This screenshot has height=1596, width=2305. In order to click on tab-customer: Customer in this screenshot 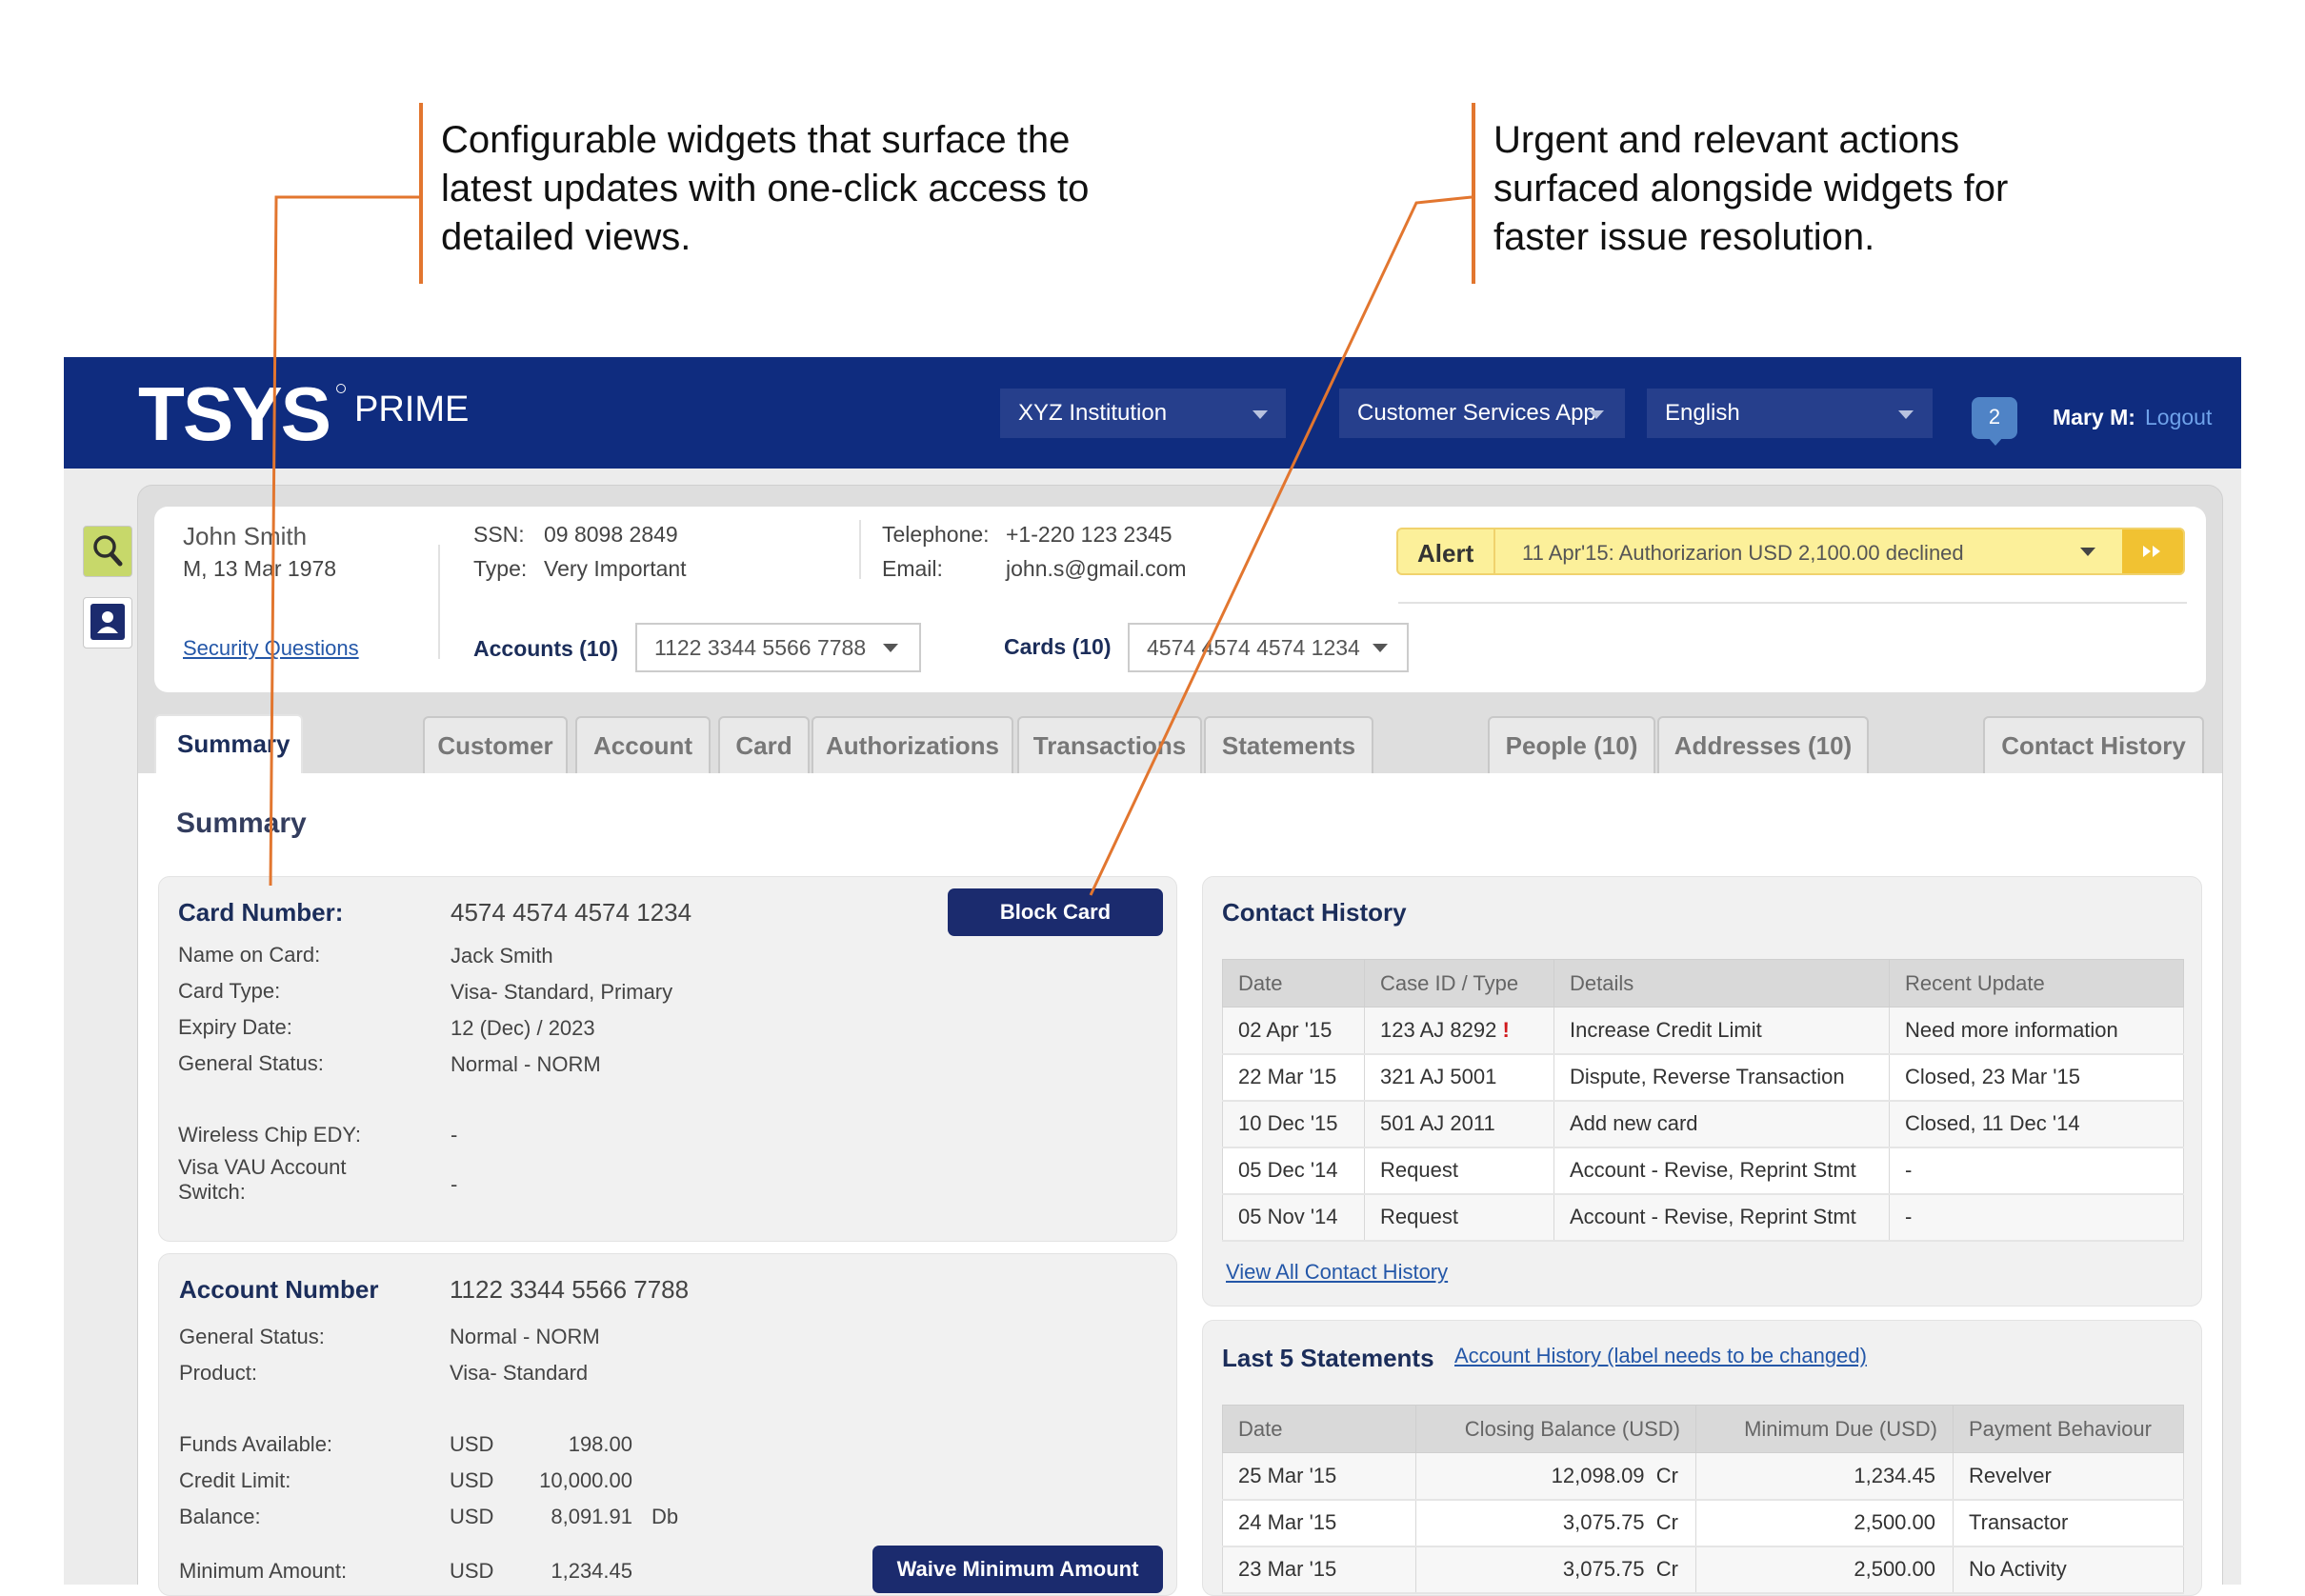, I will do `click(495, 744)`.